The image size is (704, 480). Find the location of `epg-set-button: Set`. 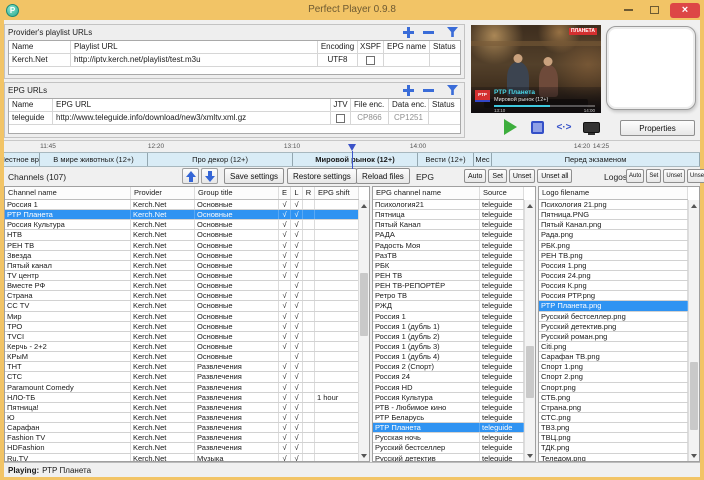

epg-set-button: Set is located at coordinates (497, 176).